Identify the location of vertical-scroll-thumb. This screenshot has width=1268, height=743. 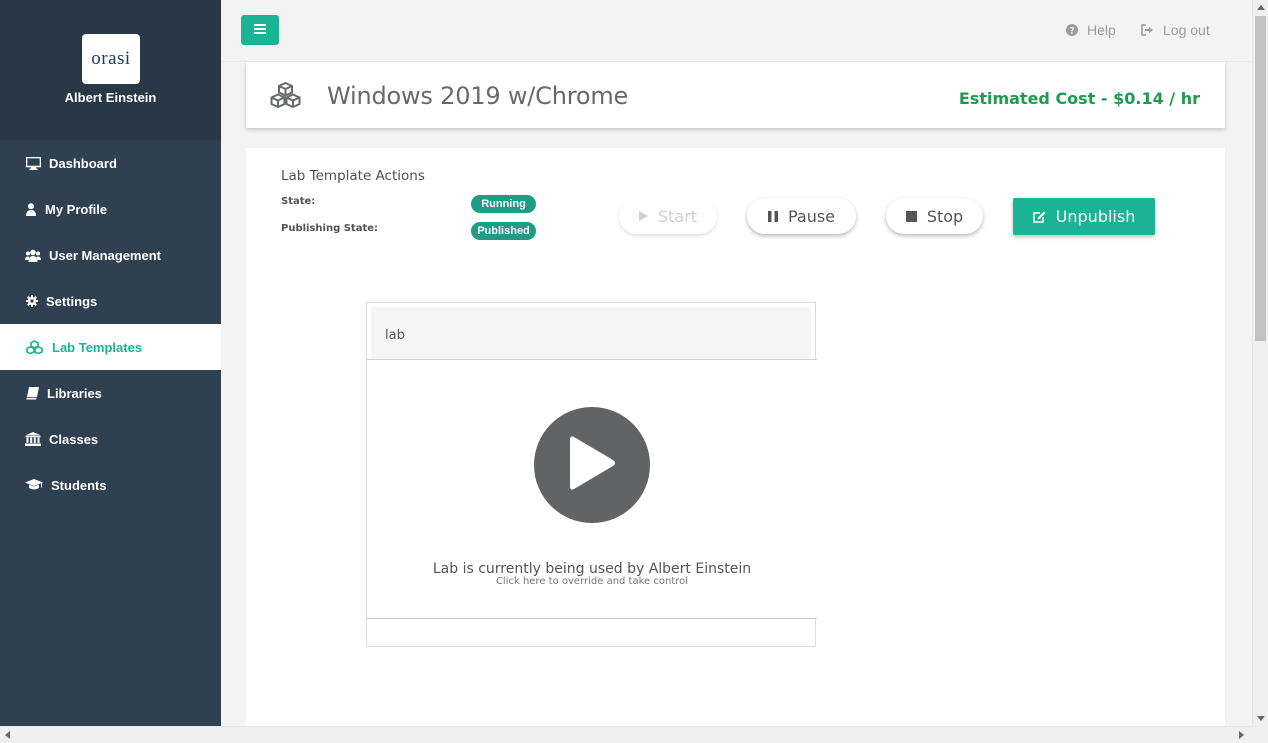
(1260, 178).